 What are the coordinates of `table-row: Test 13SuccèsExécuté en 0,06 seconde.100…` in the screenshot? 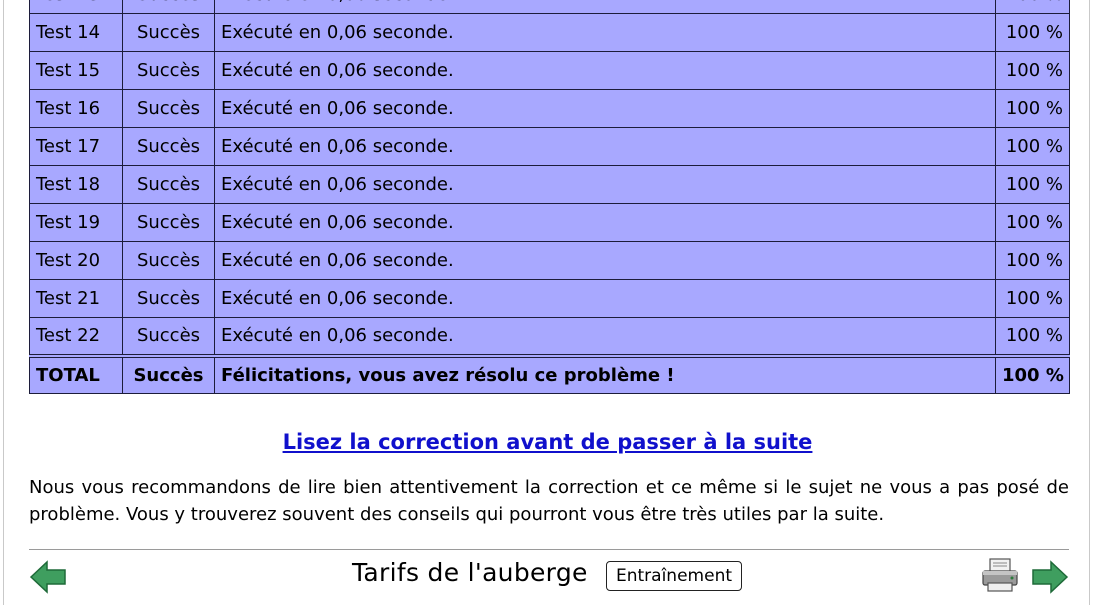 It's located at (549, 7).